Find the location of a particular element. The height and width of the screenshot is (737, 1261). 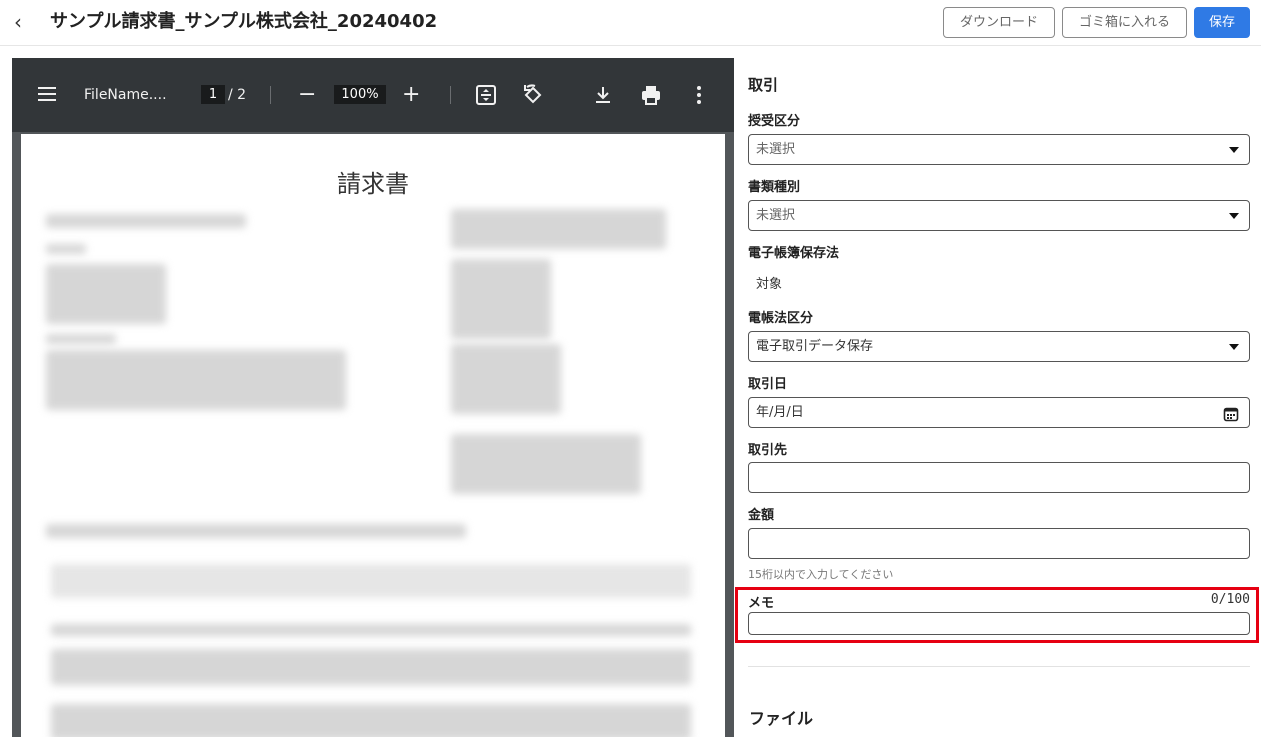

ebook-category-label: 電帳法区分 is located at coordinates (781, 318).